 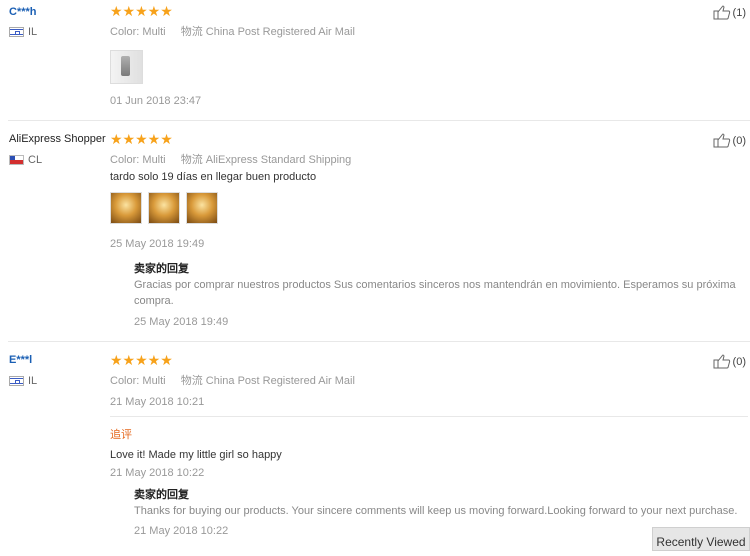 I want to click on reviewer-country: CL, so click(x=25, y=160).